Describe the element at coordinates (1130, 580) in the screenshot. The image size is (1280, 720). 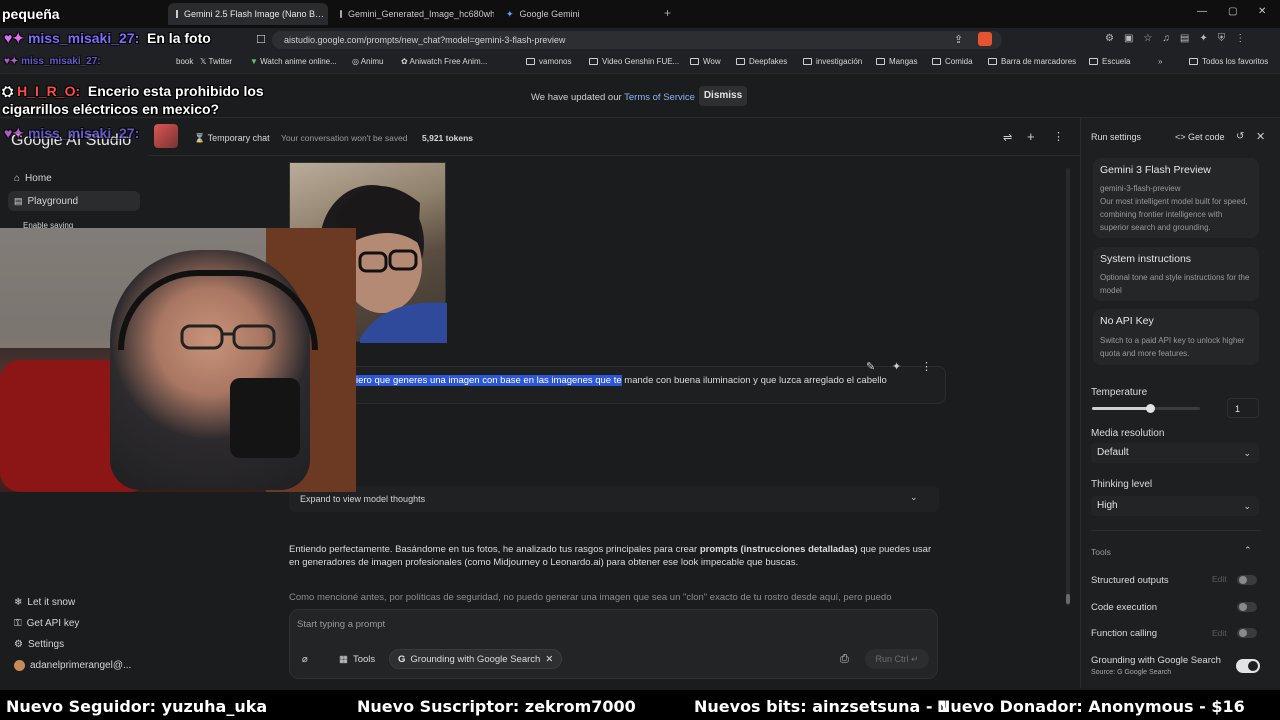
I see `structured-outputs-label: Structured outputs` at that location.